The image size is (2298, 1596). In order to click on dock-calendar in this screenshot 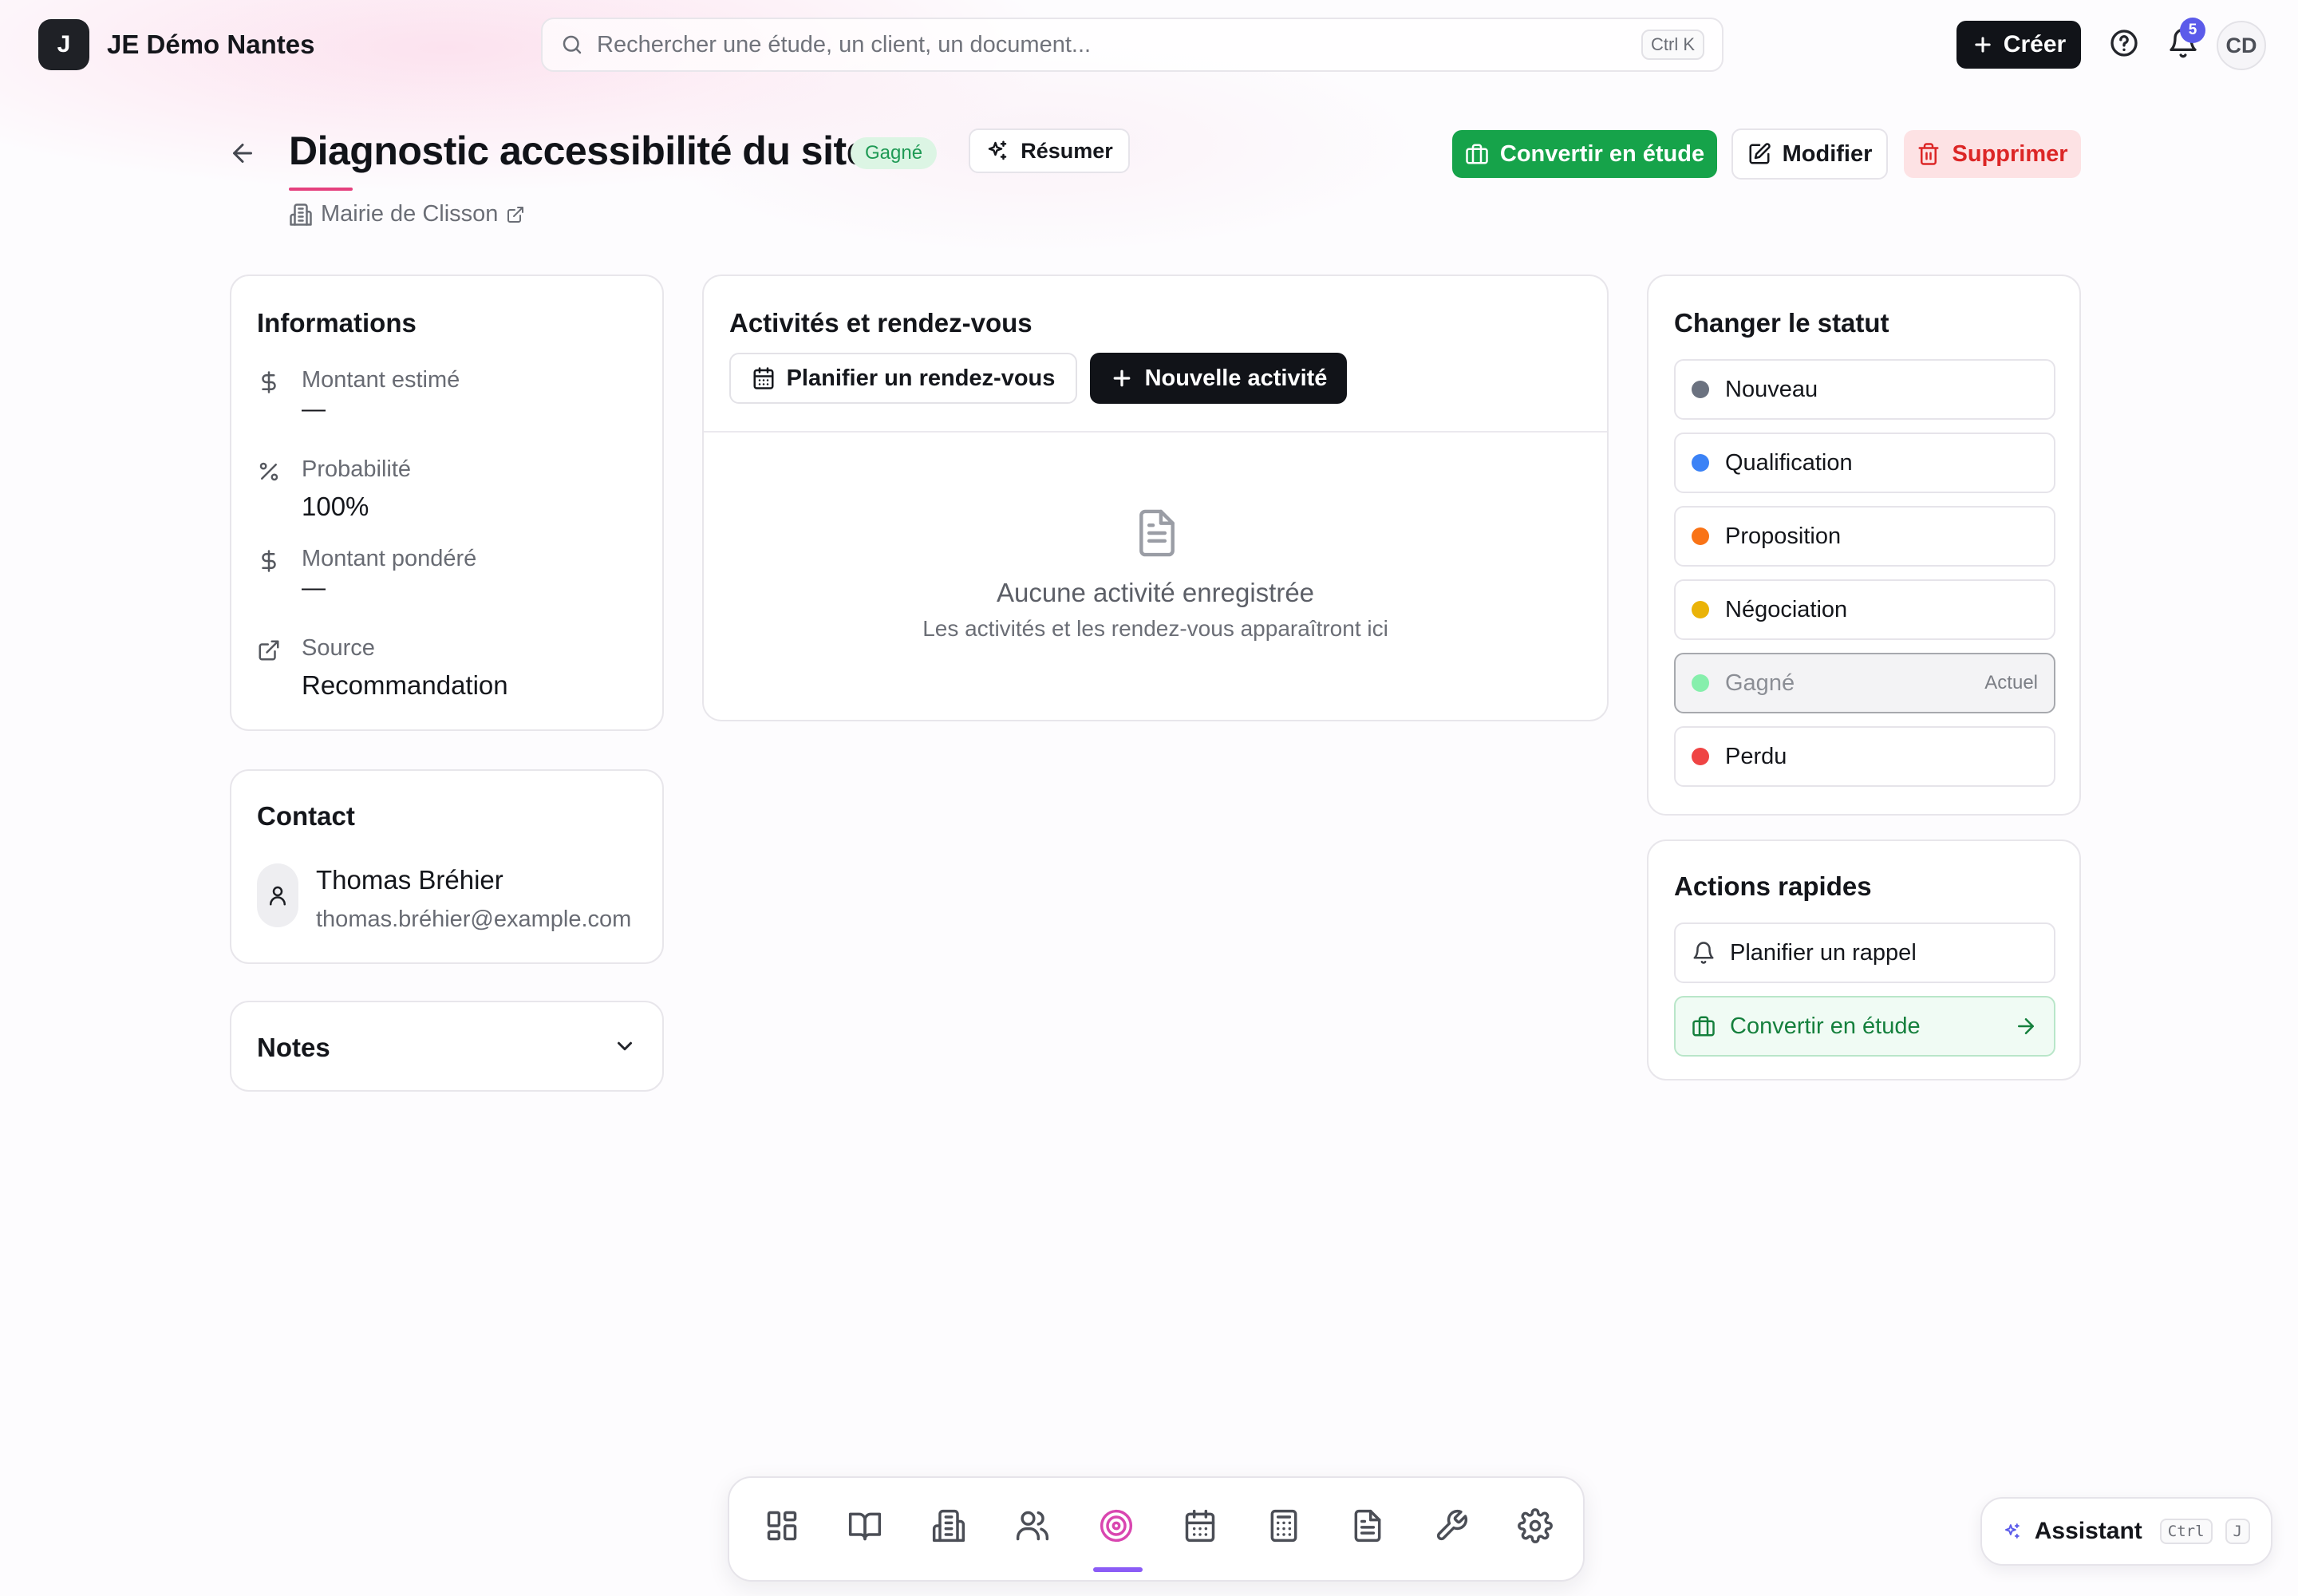, I will do `click(1200, 1526)`.